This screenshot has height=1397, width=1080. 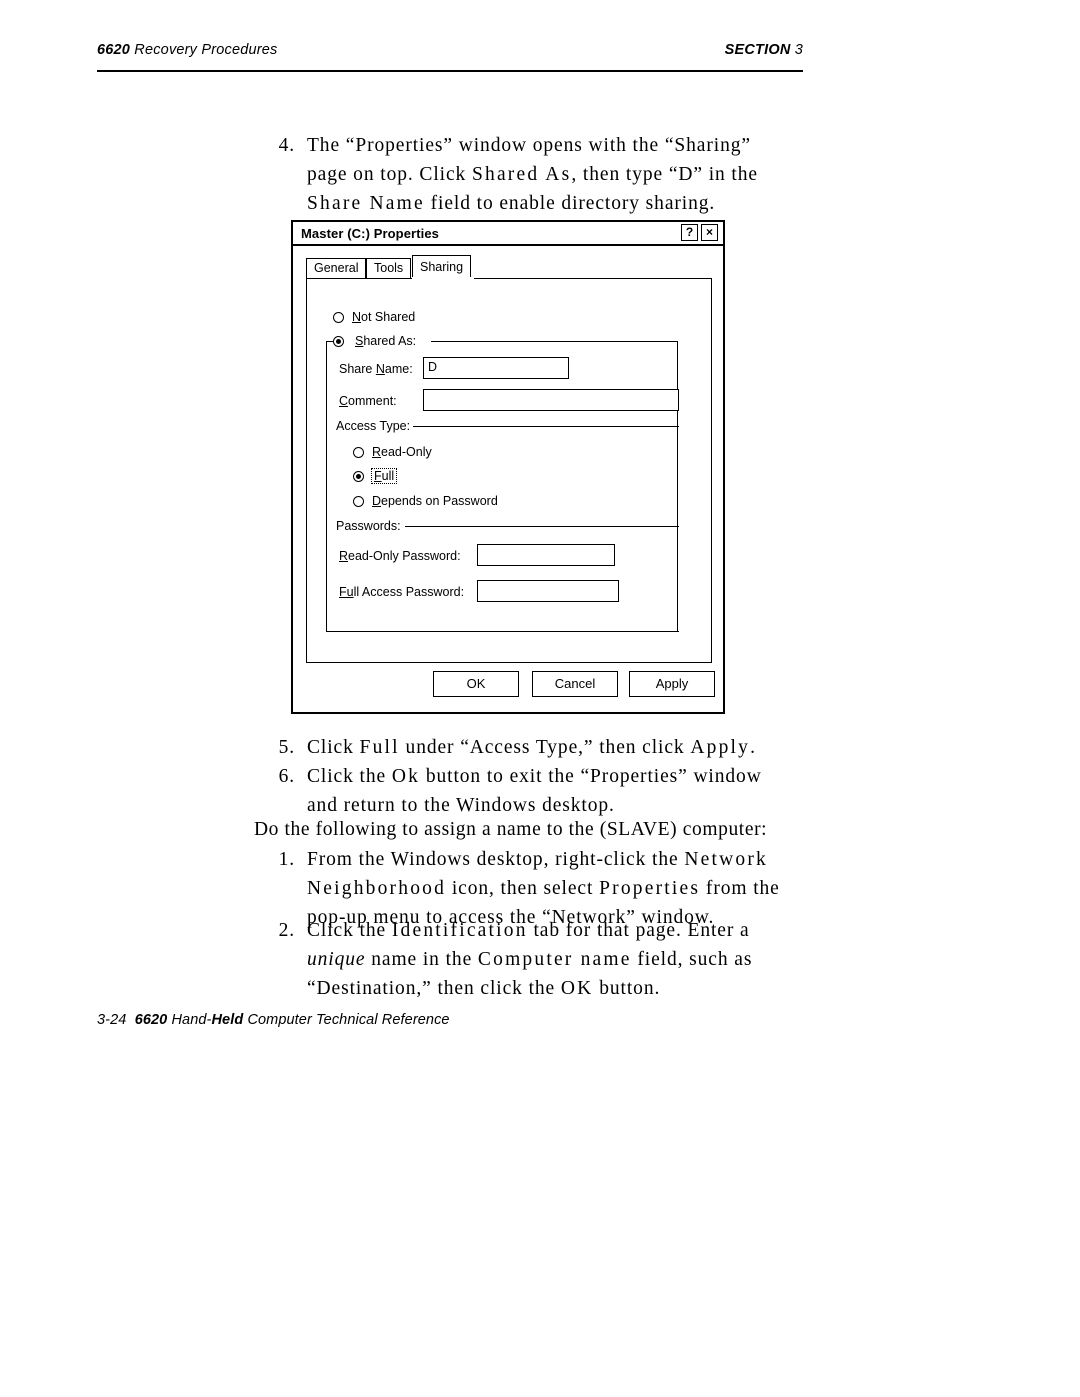 What do you see at coordinates (627, 988) in the screenshot?
I see `slave-step-2-line-3c: button.` at bounding box center [627, 988].